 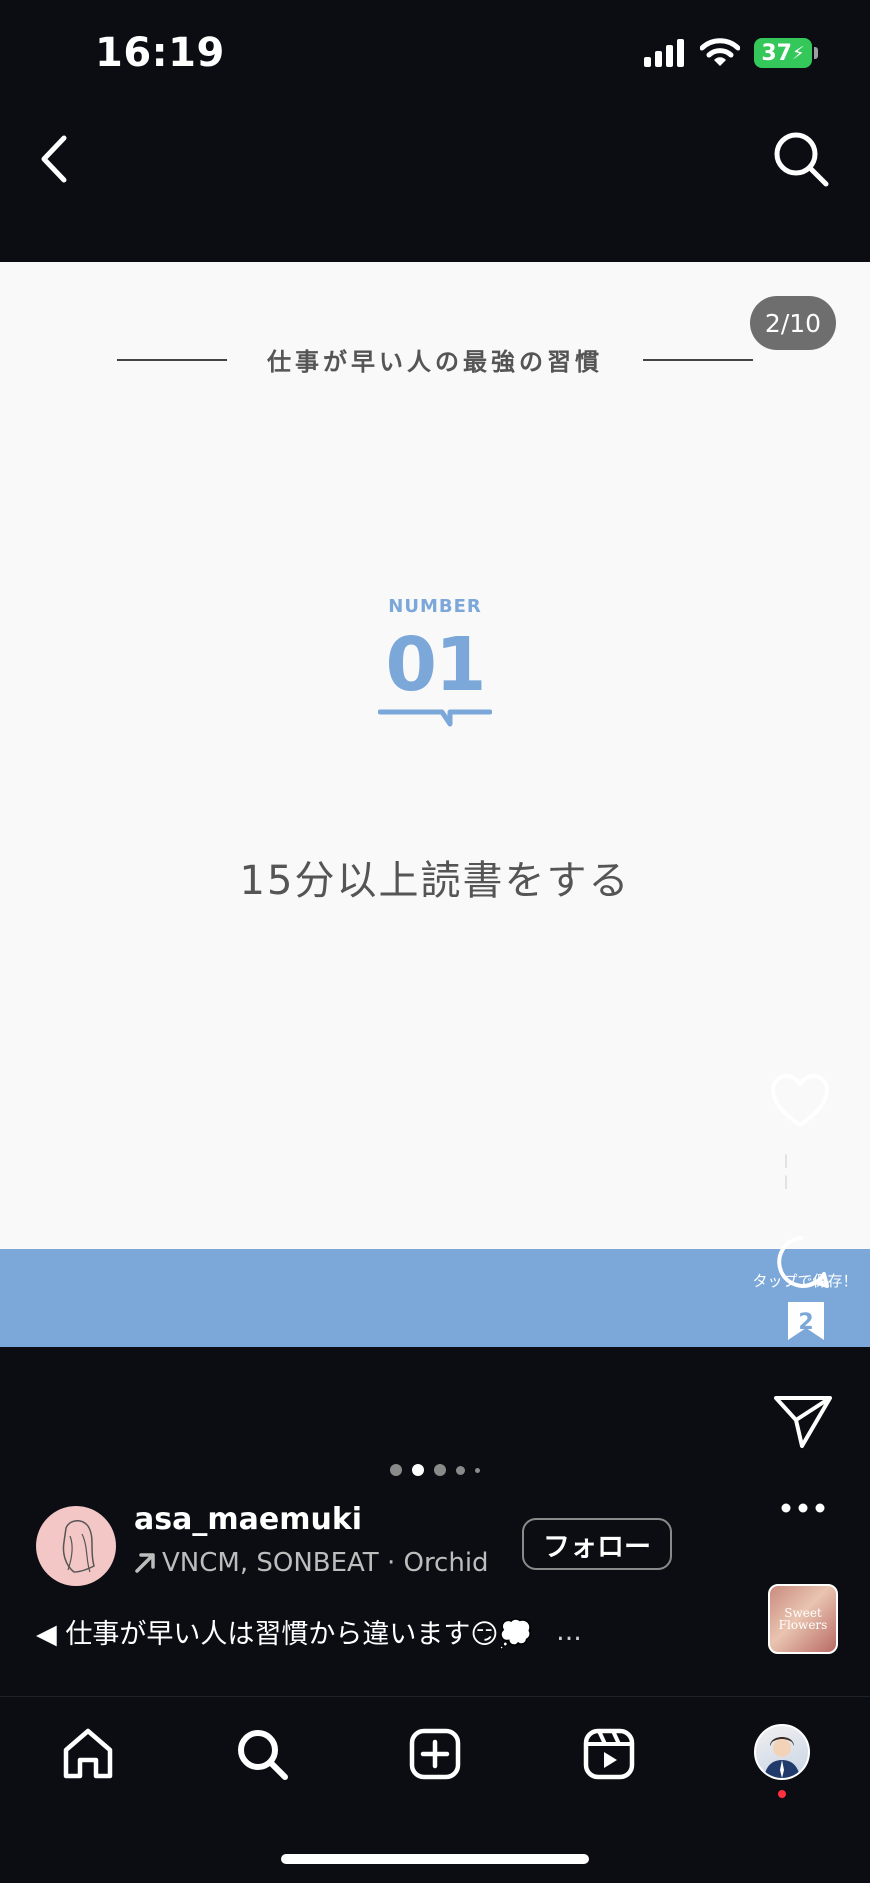 I want to click on carousel-dots, so click(x=435, y=1470).